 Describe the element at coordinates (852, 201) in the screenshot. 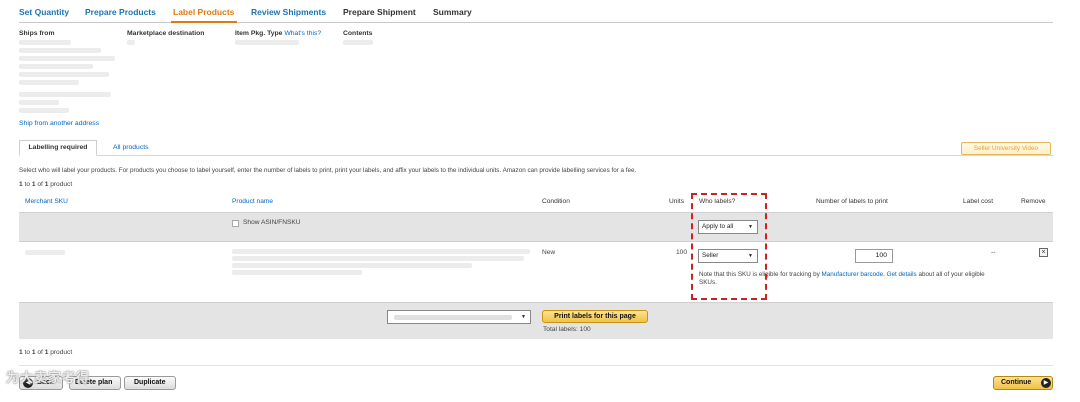

I see `column-number-of-labels: Number of labels to print` at that location.